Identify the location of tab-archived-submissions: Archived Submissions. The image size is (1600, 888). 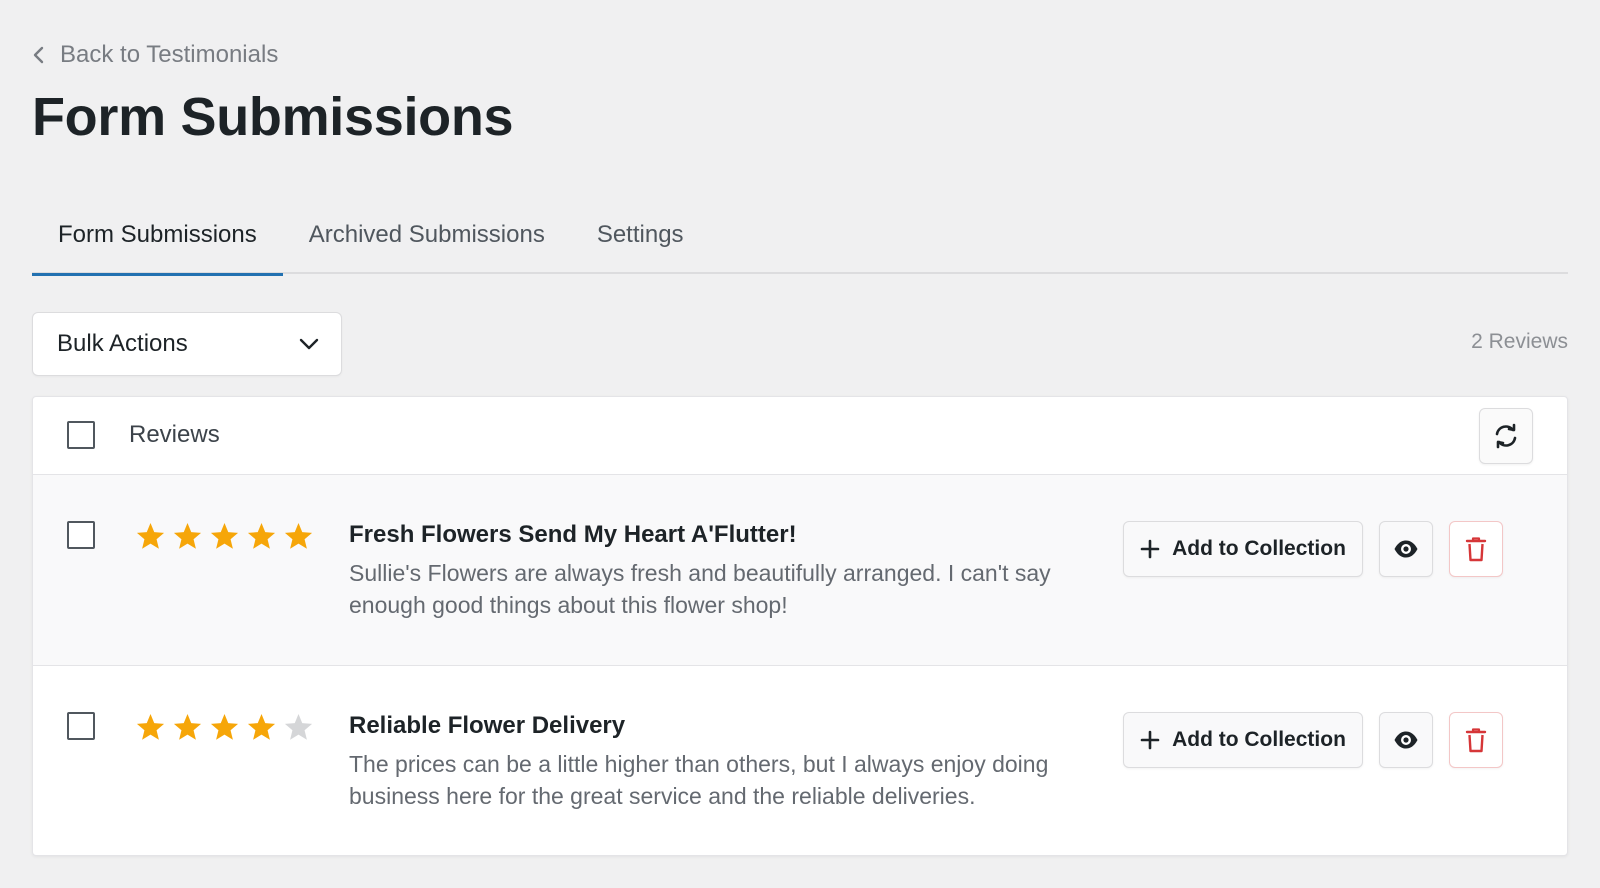
(427, 235).